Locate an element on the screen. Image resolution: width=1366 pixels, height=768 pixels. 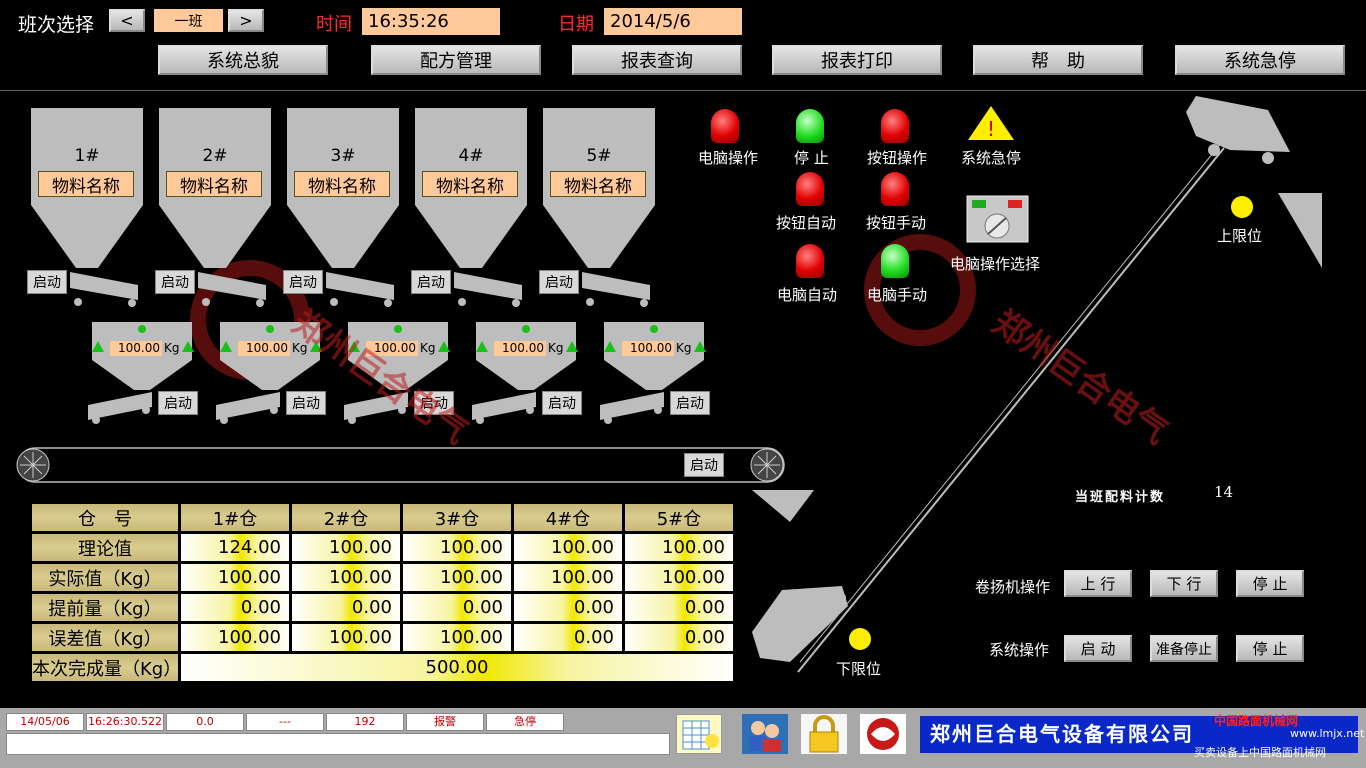
table-total-row: 本次完成量（Kg） 500.00 is located at coordinates (382, 667).